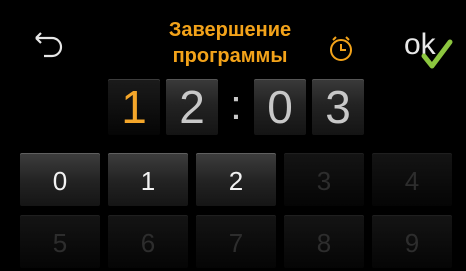 The image size is (466, 271). Describe the element at coordinates (236, 241) in the screenshot. I see `key-7: 7` at that location.